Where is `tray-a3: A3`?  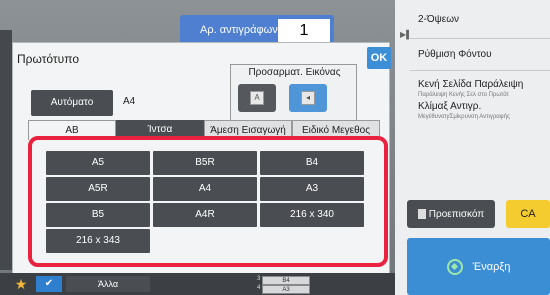 tray-a3: A3 is located at coordinates (286, 289).